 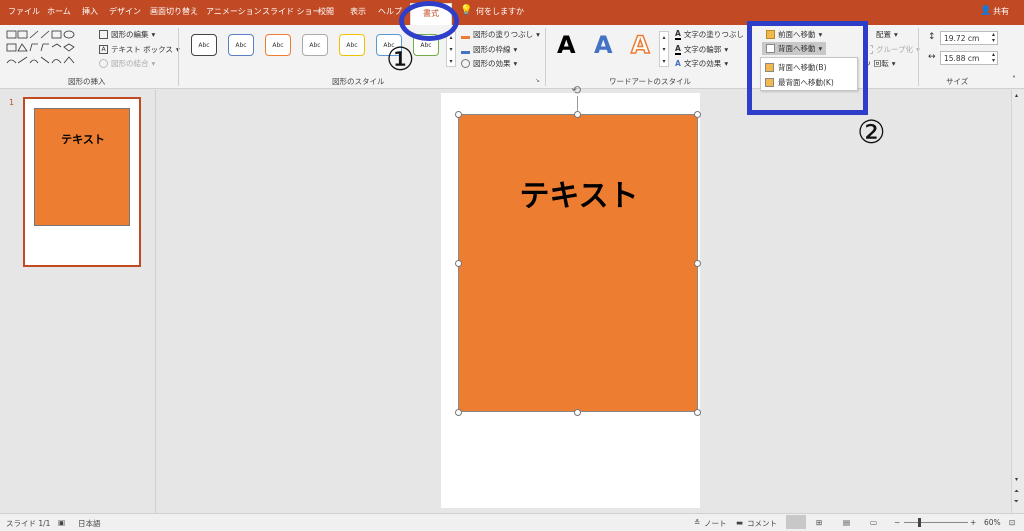 What do you see at coordinates (400, 59) in the screenshot?
I see `annotation-number-1: ①` at bounding box center [400, 59].